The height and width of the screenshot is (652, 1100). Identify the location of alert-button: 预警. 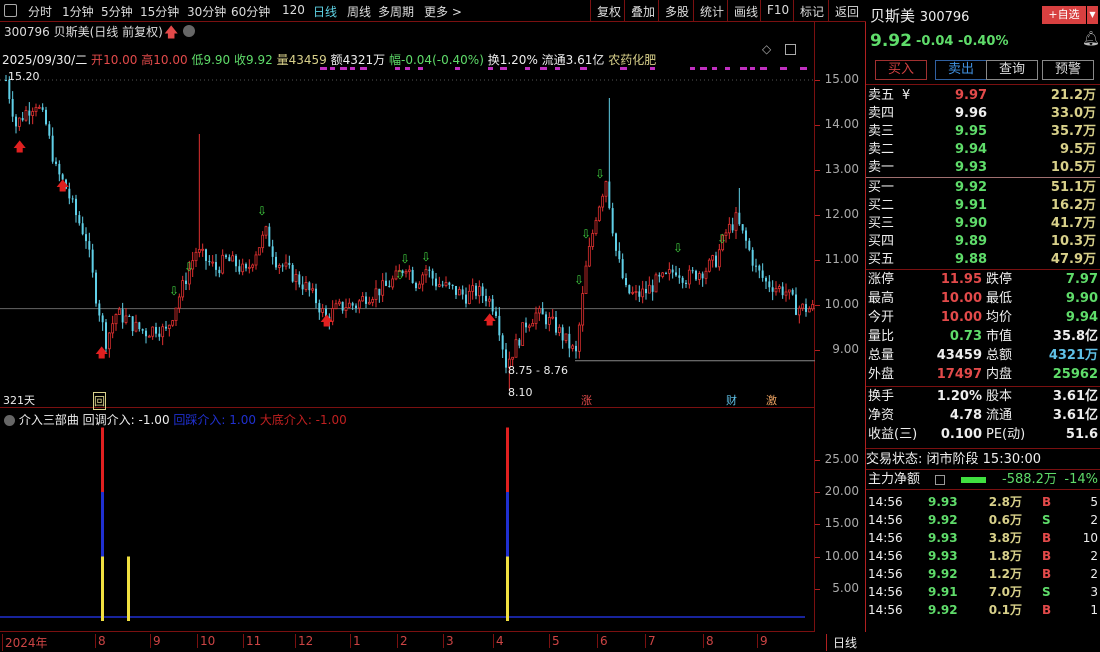
(1068, 70).